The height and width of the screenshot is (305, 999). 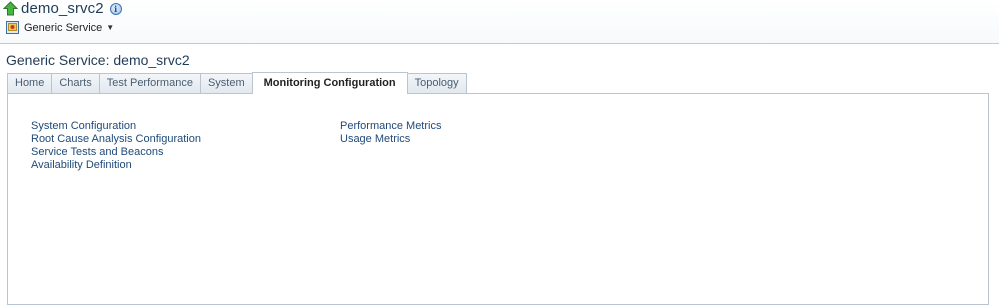 I want to click on target-header: demo_srvc2 i Generic Service ▼, so click(x=499, y=22).